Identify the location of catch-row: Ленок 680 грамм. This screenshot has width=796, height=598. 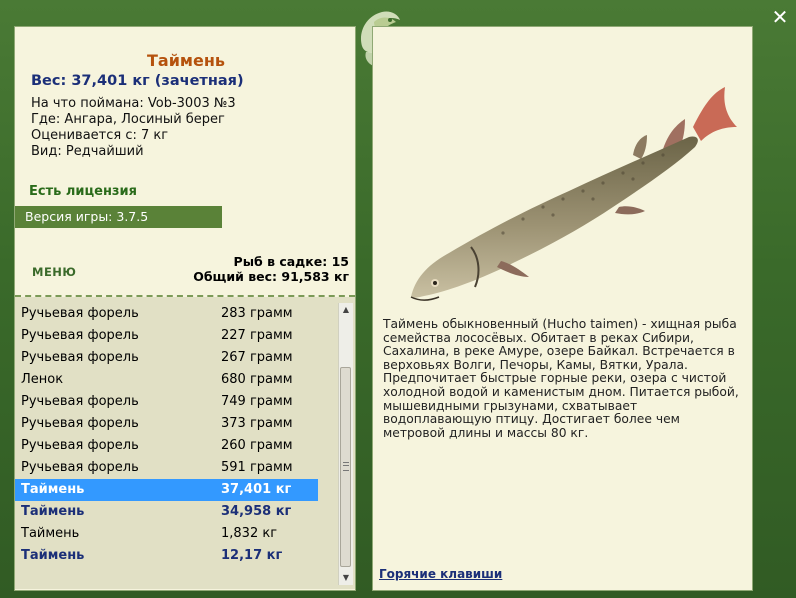
(175, 380).